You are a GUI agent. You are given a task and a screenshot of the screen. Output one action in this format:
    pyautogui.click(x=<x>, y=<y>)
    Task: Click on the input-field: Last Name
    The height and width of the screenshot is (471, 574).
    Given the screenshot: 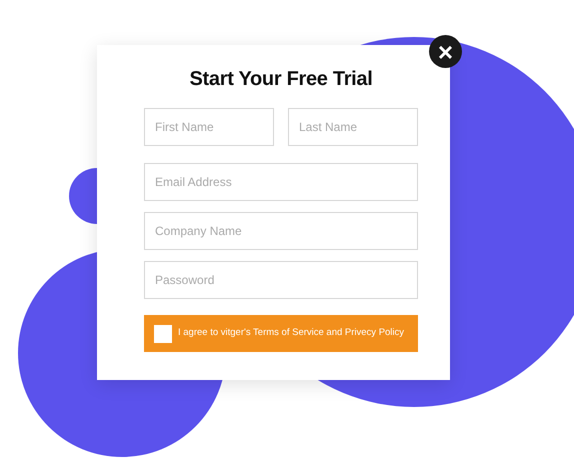 What is the action you would take?
    pyautogui.click(x=353, y=127)
    